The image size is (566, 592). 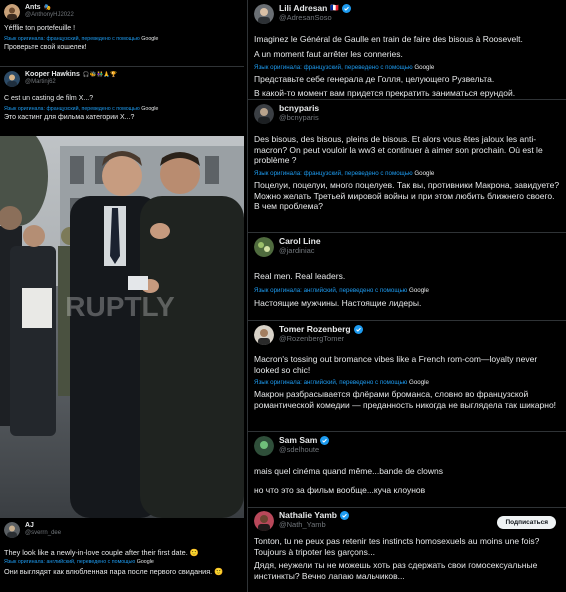 I want to click on translated-text: Настоящие мужчины. Настоящие лидеры., so click(x=338, y=302).